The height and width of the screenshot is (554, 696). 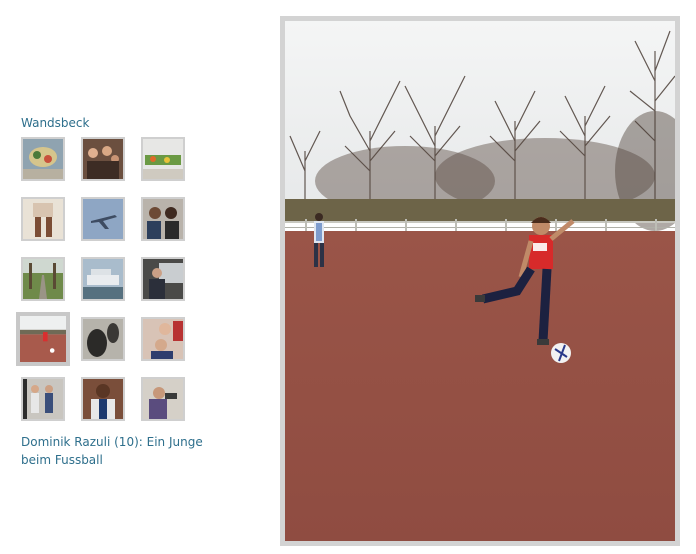 I want to click on thumbnail-party-crowd, so click(x=103, y=159).